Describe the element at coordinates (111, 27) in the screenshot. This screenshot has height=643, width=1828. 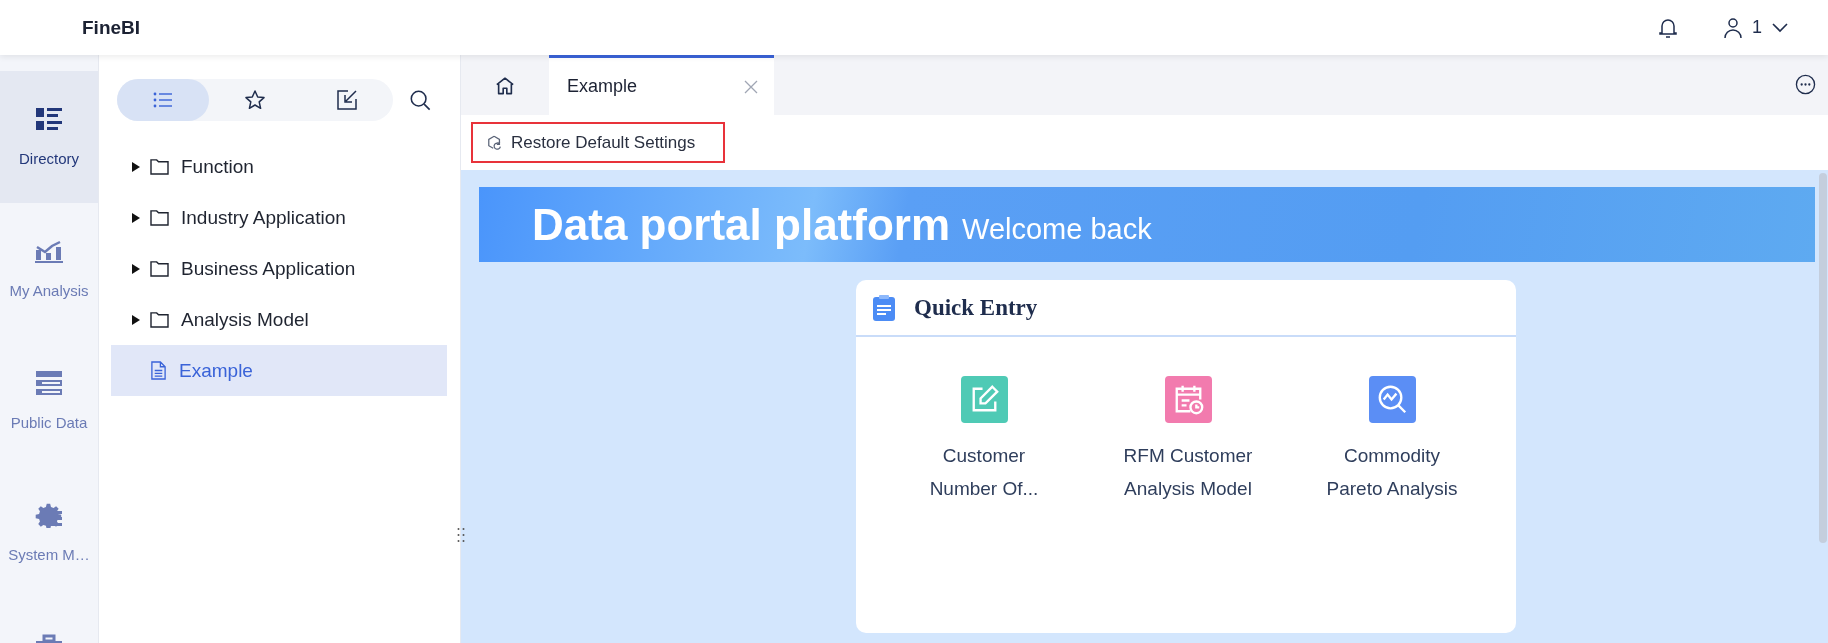
I see `app-title: FineBI` at that location.